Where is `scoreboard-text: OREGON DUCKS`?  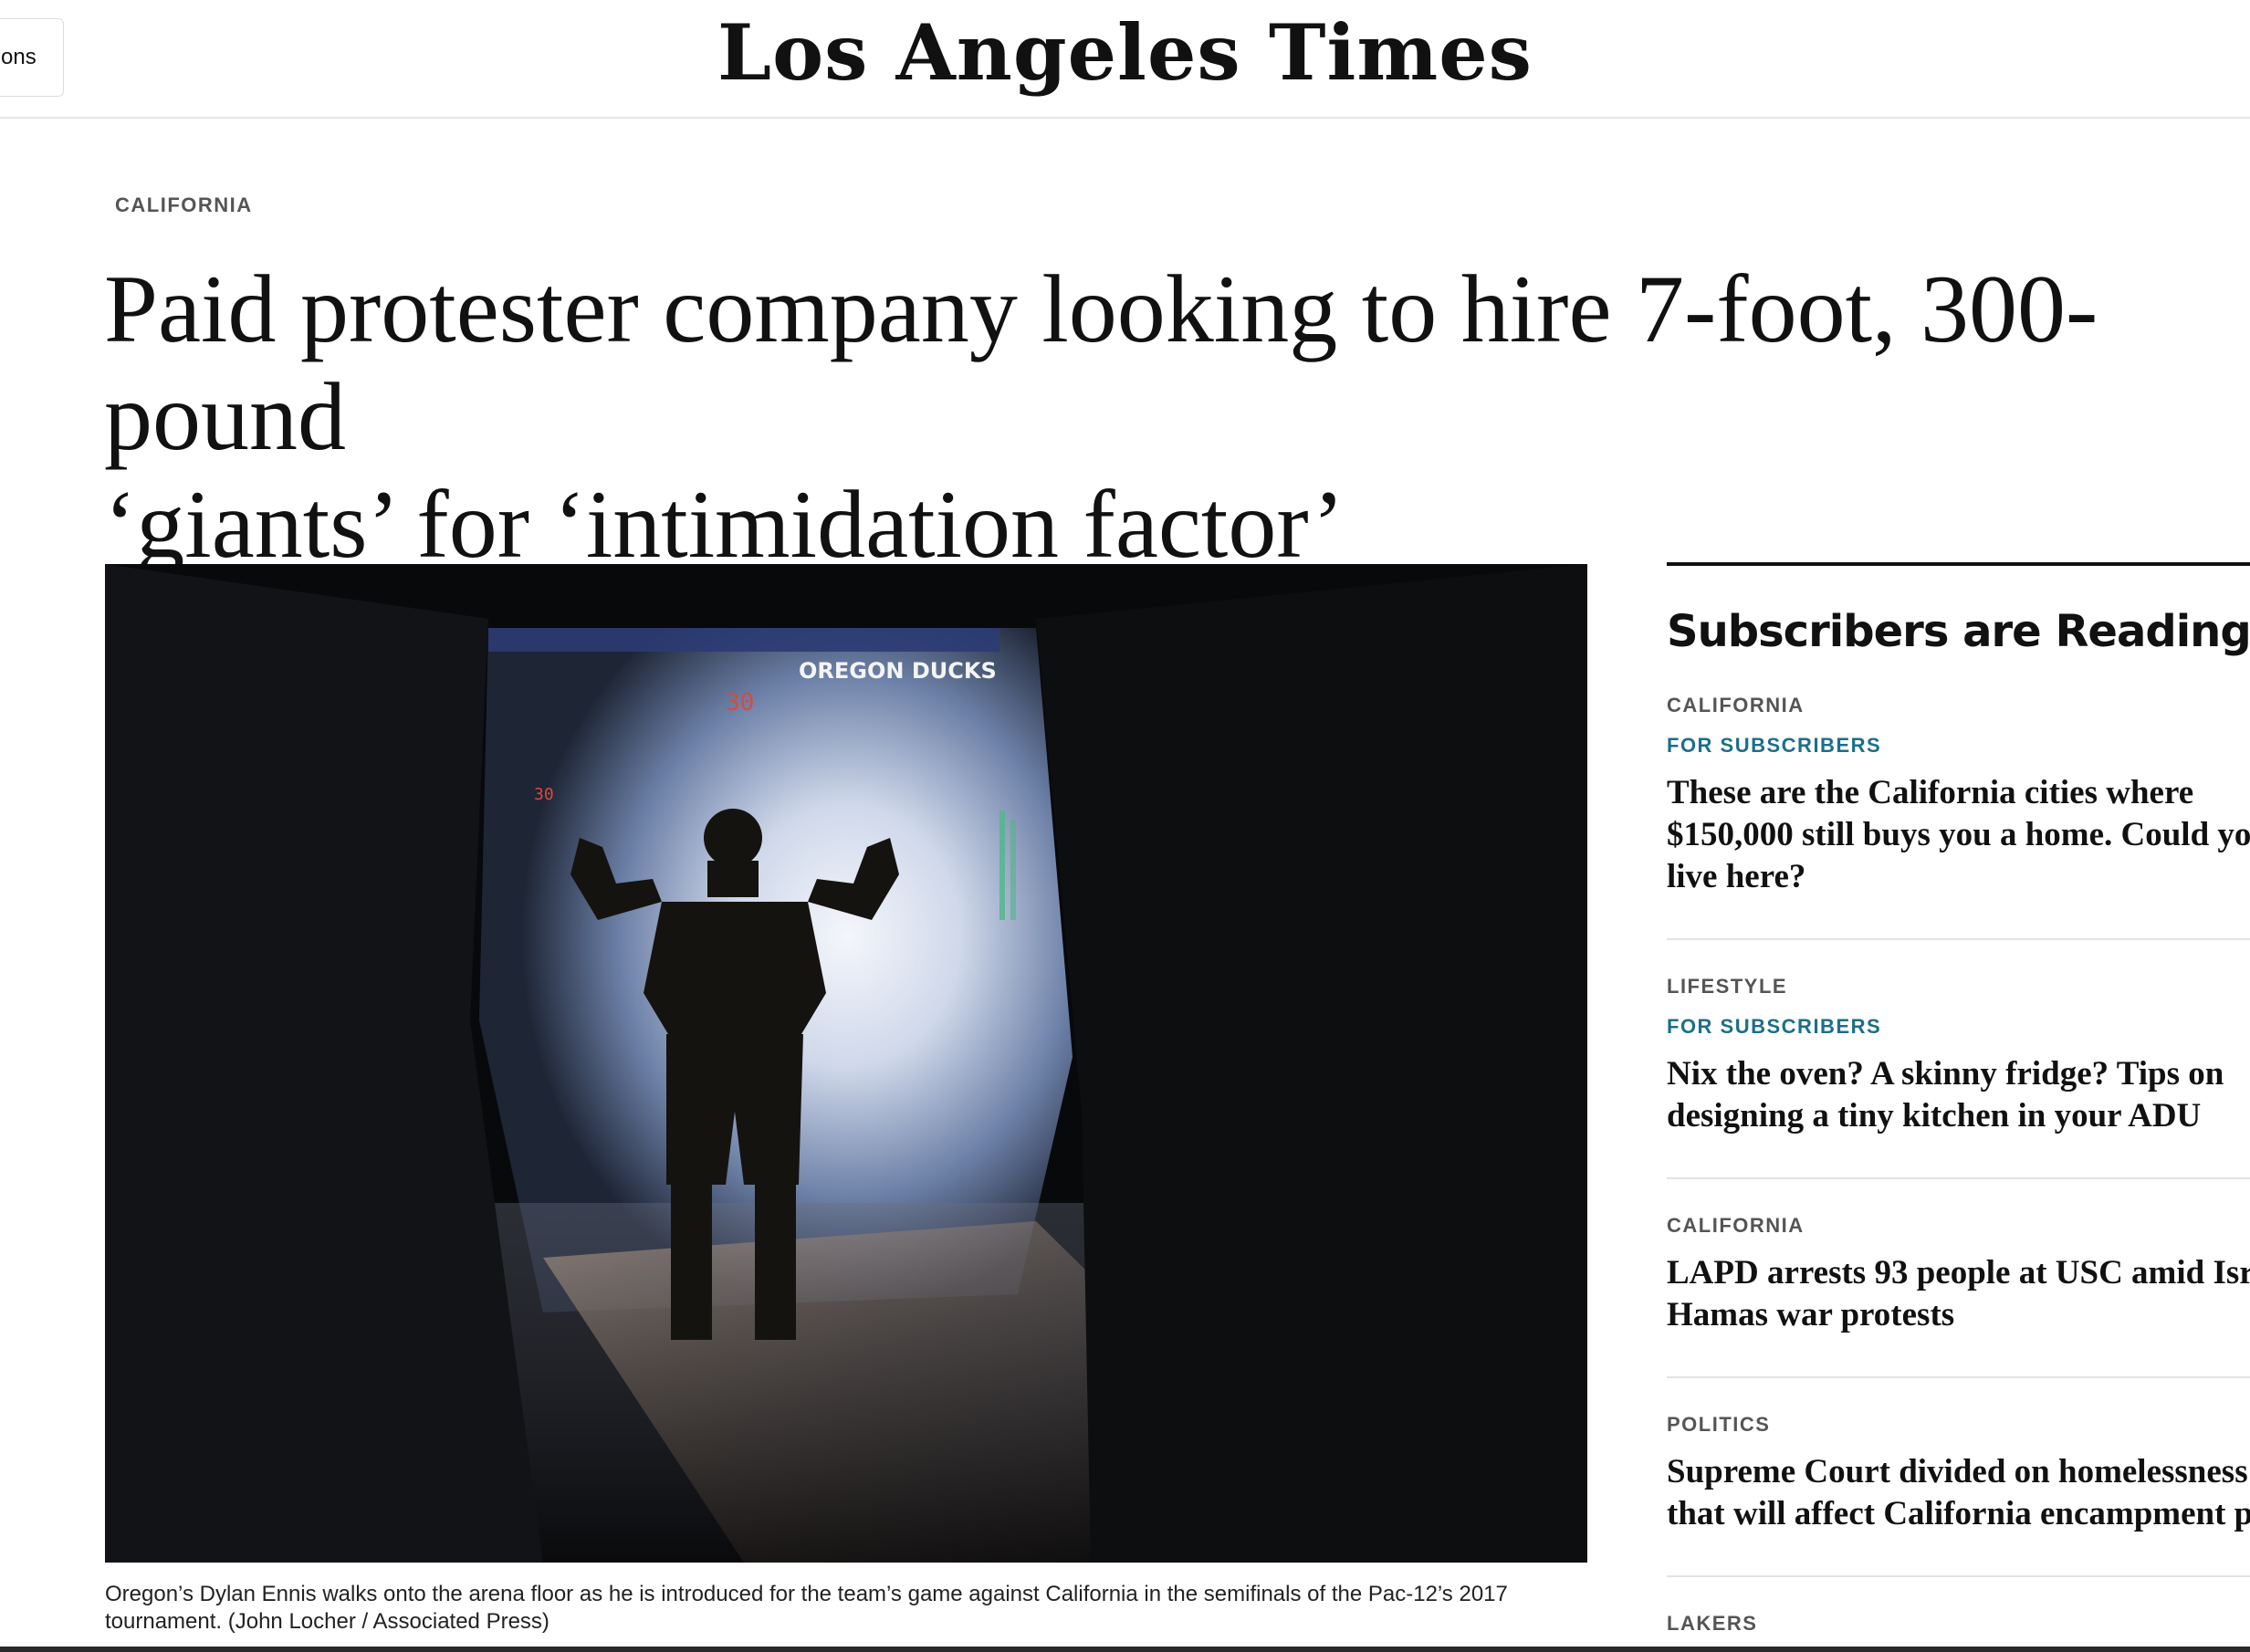 scoreboard-text: OREGON DUCKS is located at coordinates (898, 671).